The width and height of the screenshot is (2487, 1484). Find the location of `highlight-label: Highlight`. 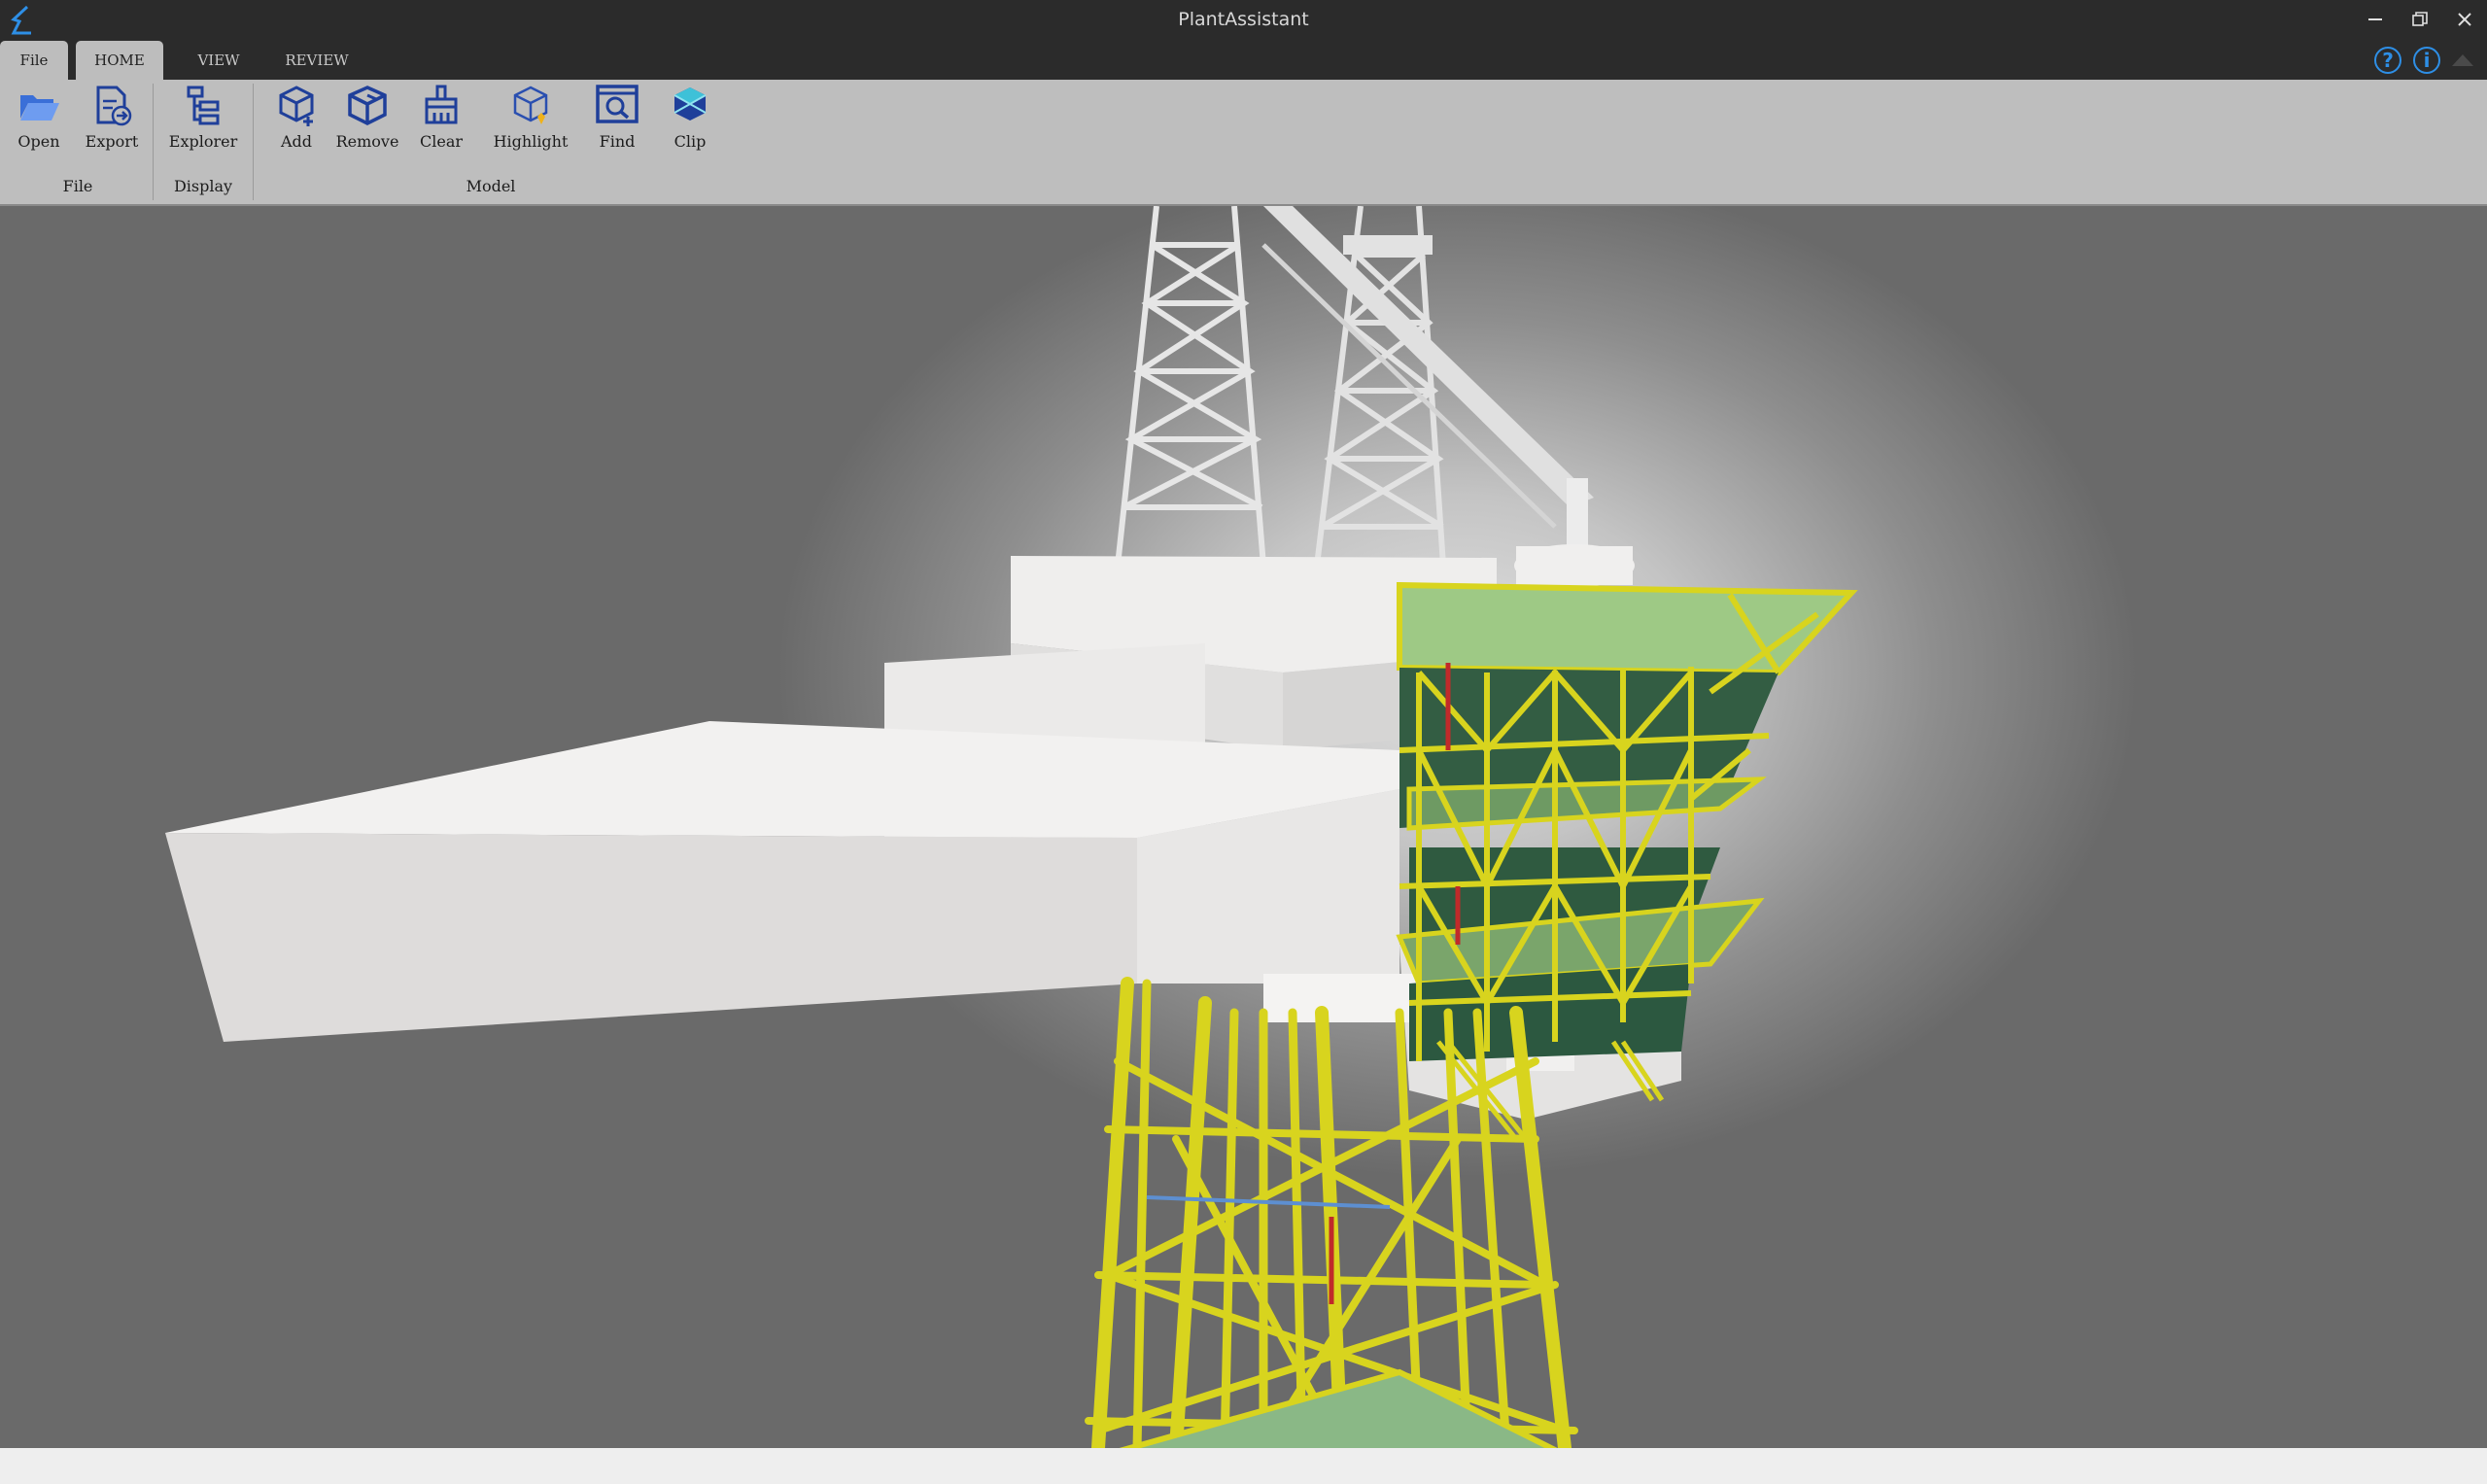

highlight-label: Highlight is located at coordinates (531, 141).